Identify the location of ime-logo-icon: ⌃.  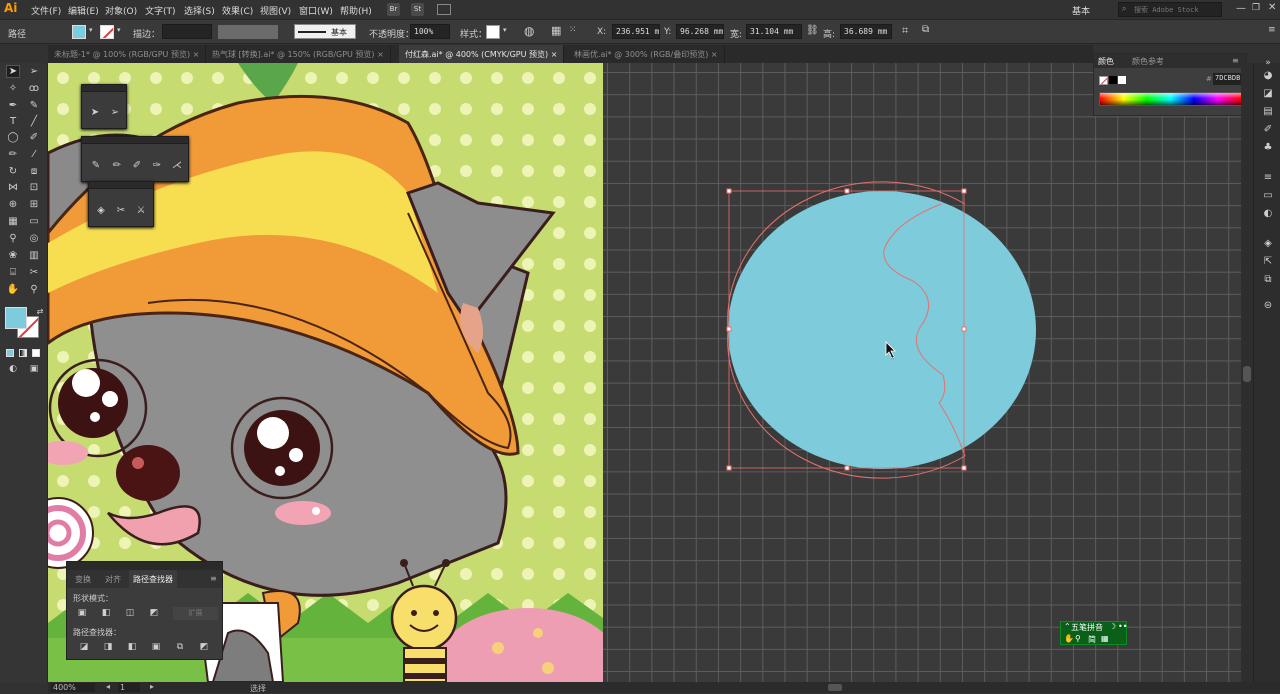
(1067, 626).